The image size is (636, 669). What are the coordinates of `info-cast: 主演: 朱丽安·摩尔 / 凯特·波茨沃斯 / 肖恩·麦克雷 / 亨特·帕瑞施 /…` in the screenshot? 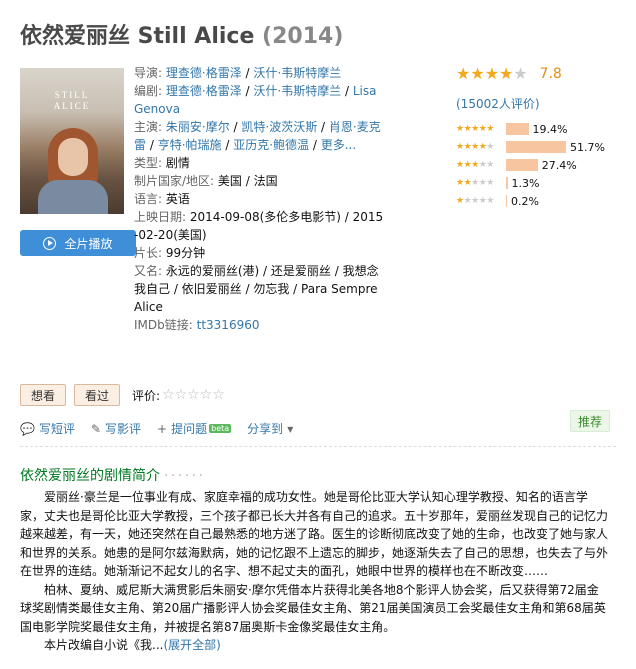 It's located at (257, 136).